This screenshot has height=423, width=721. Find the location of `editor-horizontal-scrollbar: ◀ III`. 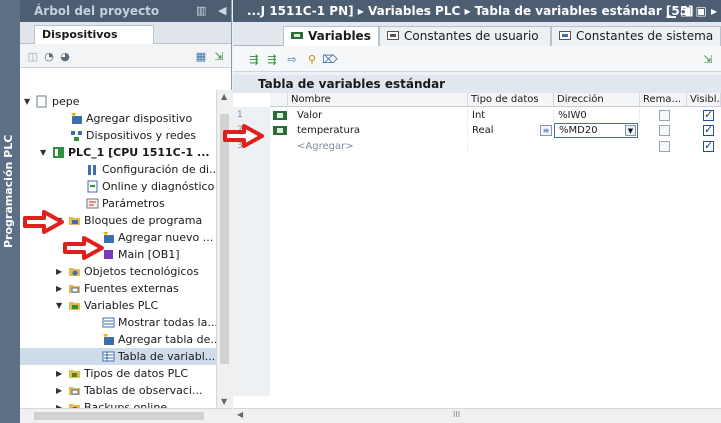

editor-horizontal-scrollbar: ◀ III is located at coordinates (477, 415).